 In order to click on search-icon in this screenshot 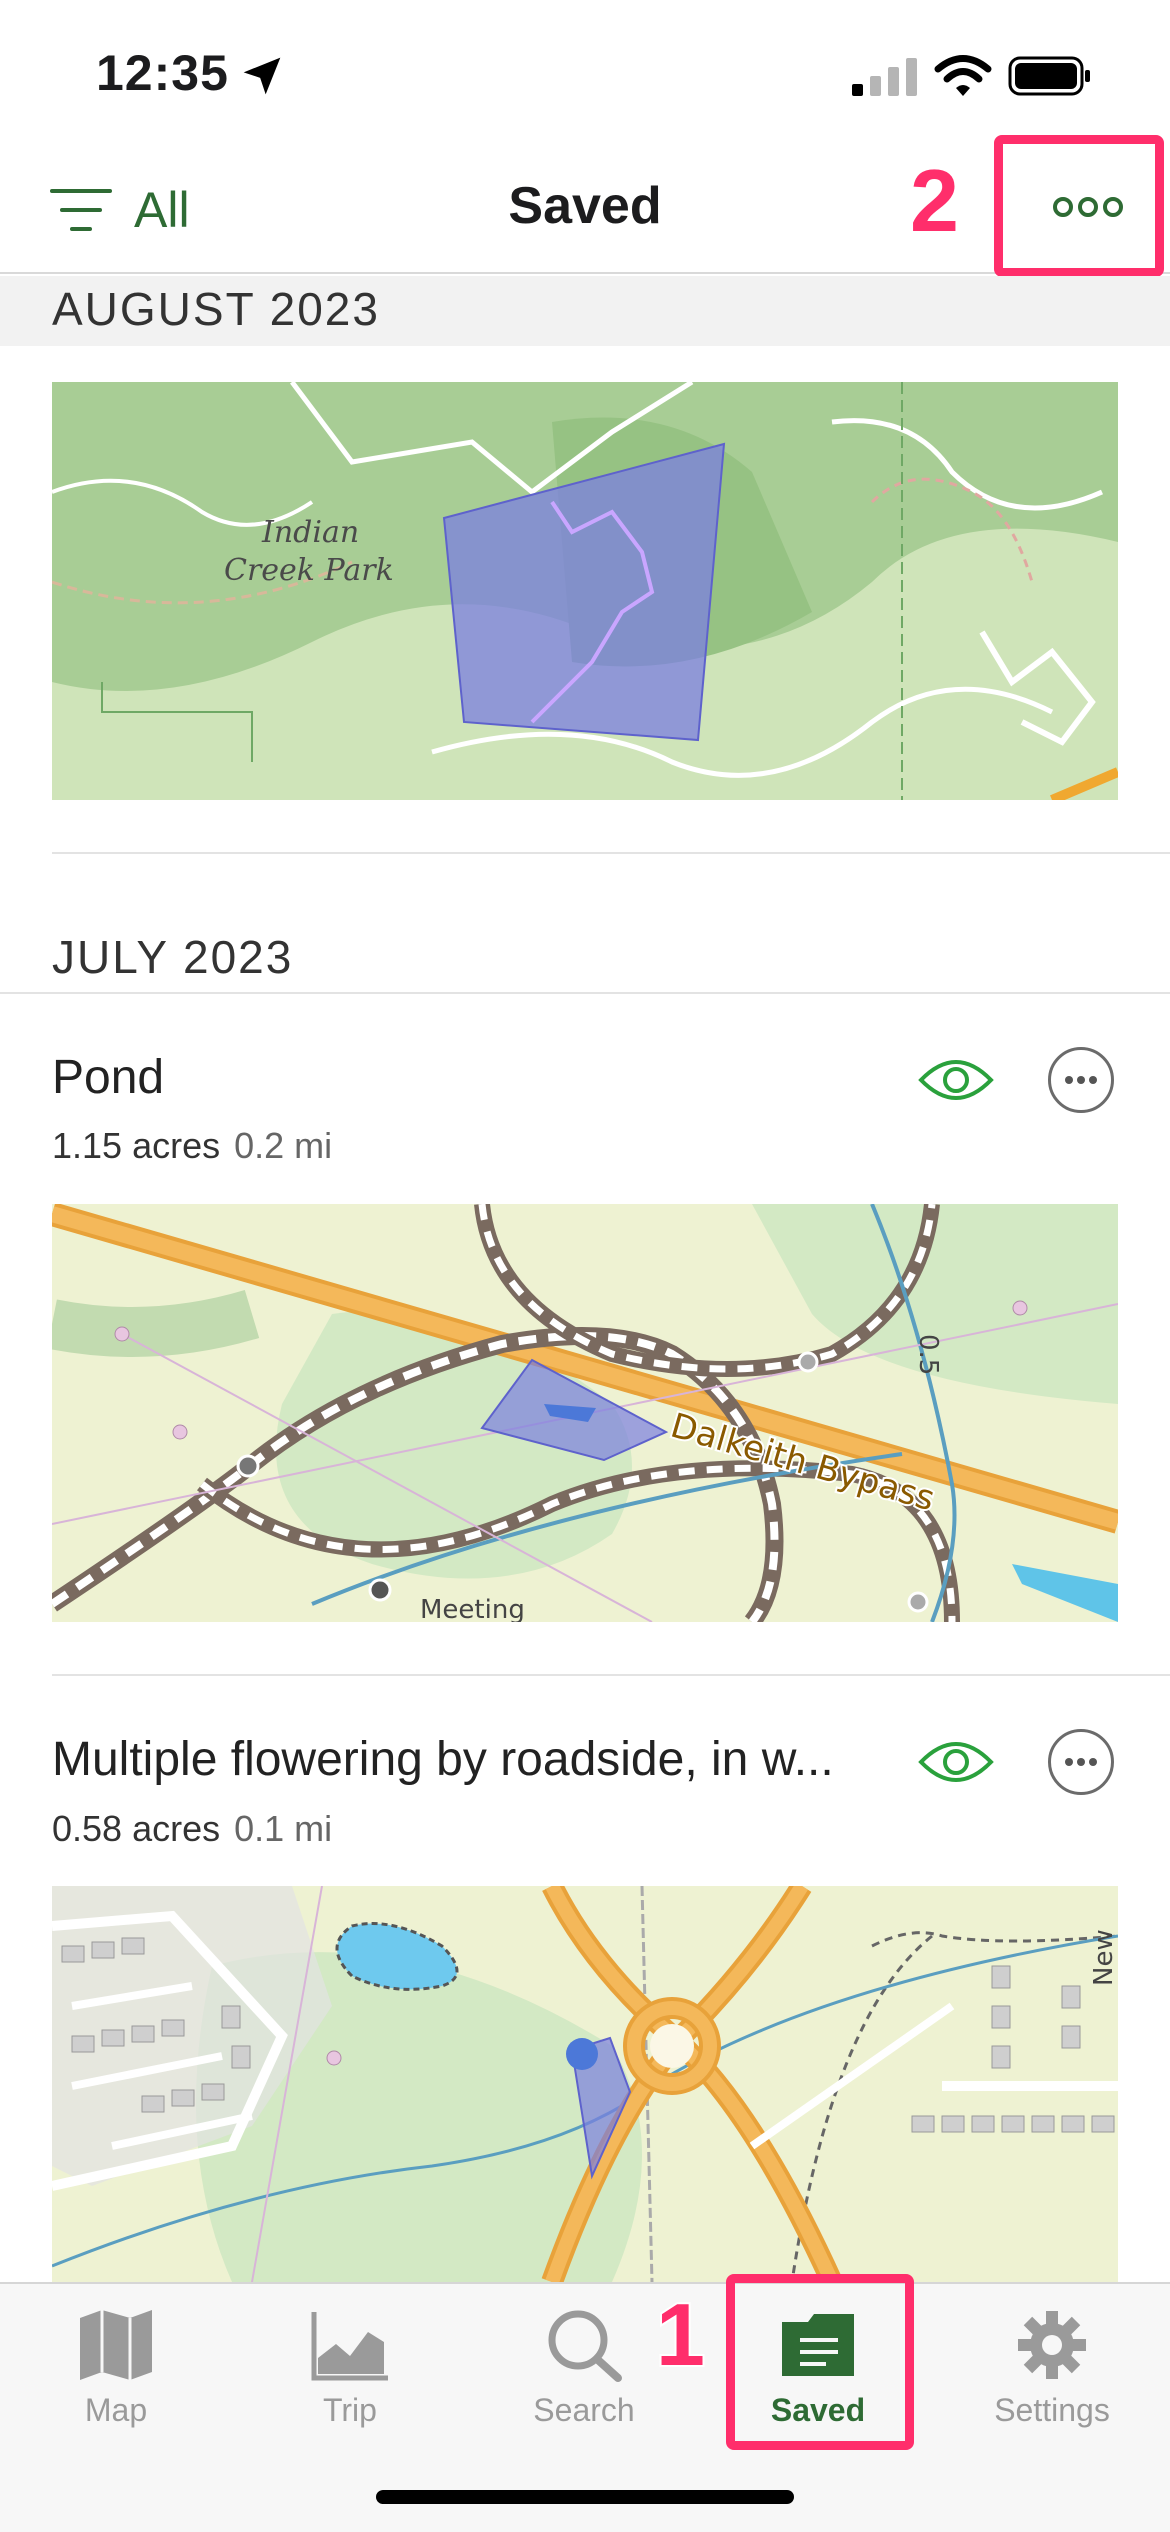, I will do `click(585, 2346)`.